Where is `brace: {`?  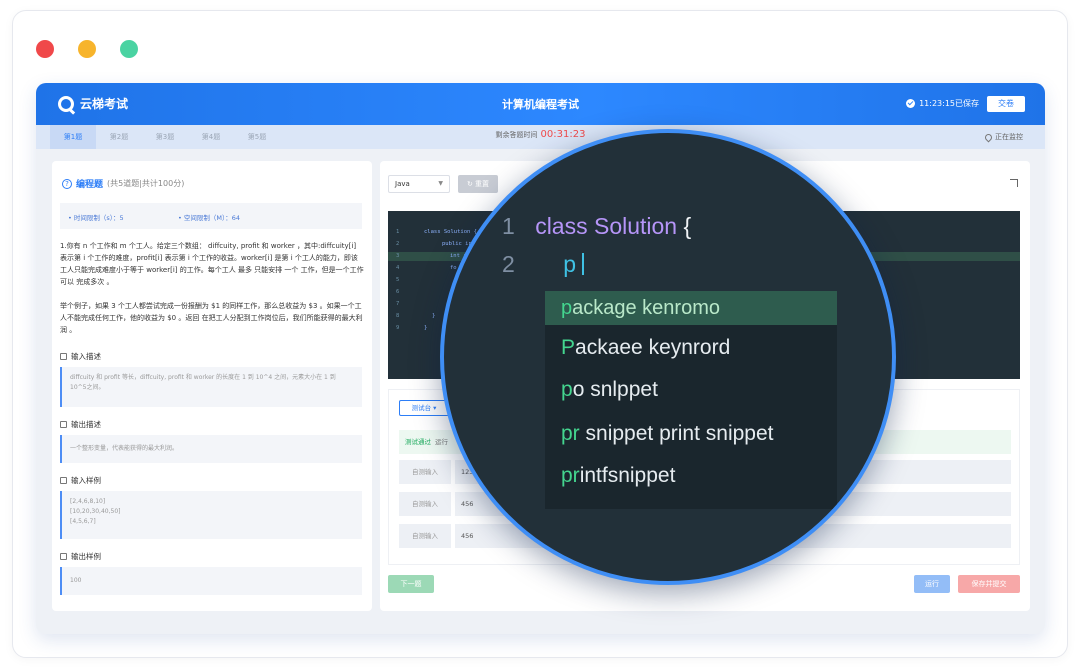
brace: { is located at coordinates (687, 226).